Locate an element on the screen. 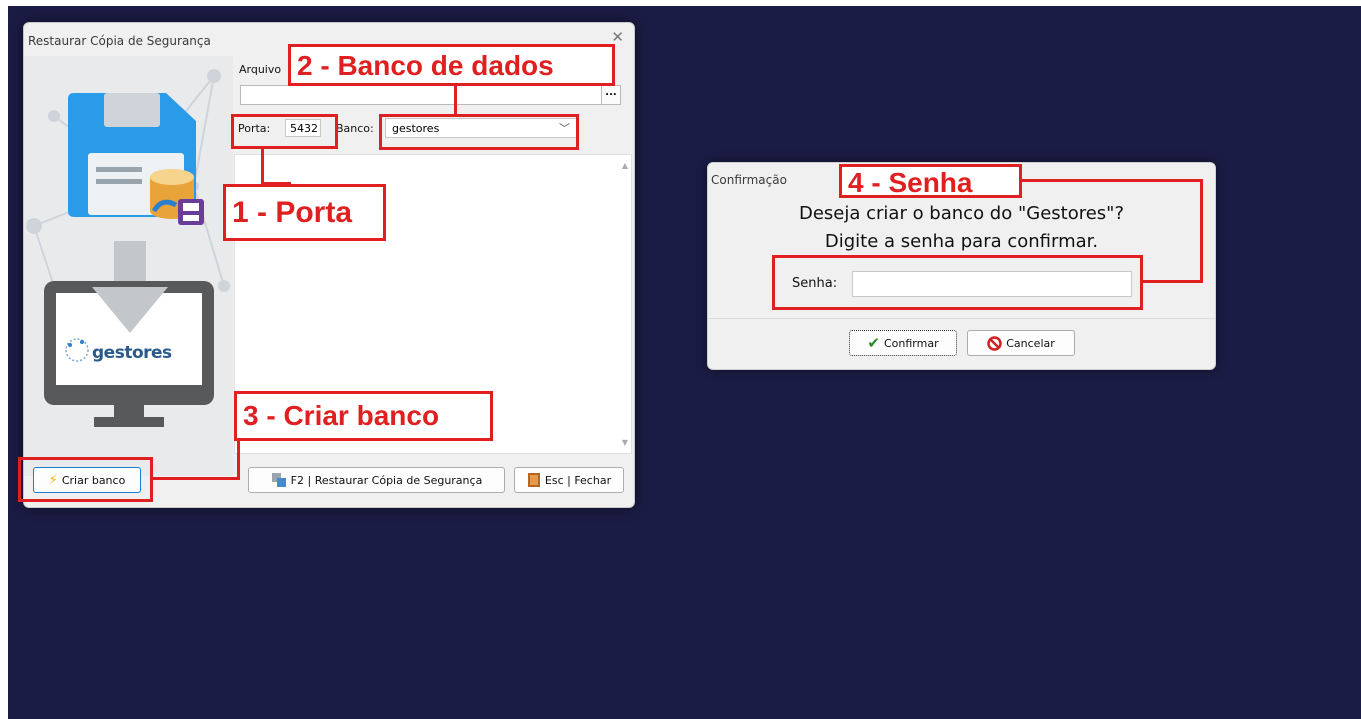  restore-icon is located at coordinates (278, 480).